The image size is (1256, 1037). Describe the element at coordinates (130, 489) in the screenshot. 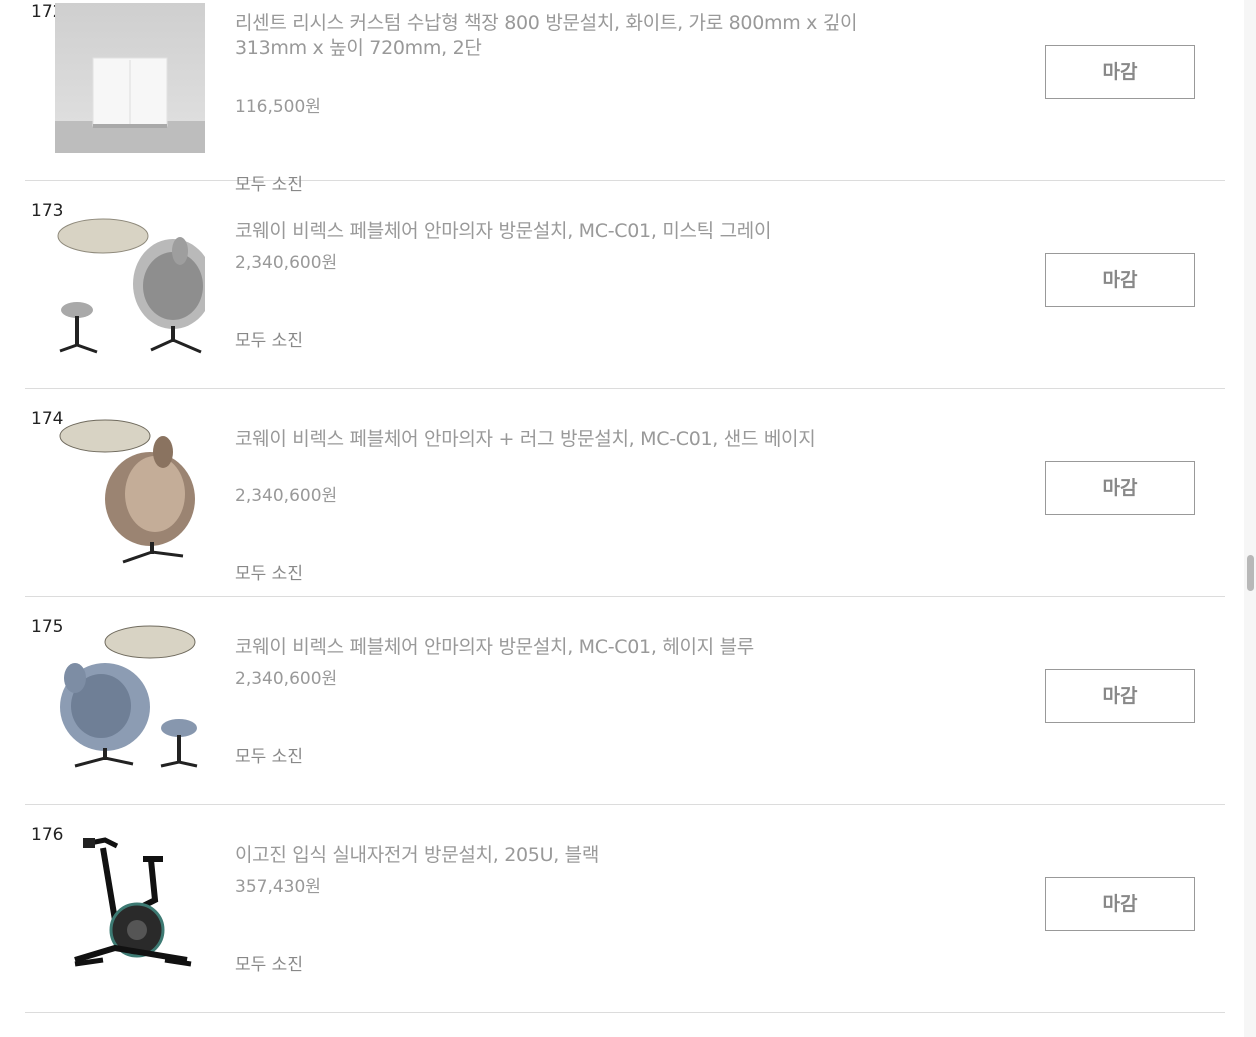

I see `product-image-beige-chair` at that location.